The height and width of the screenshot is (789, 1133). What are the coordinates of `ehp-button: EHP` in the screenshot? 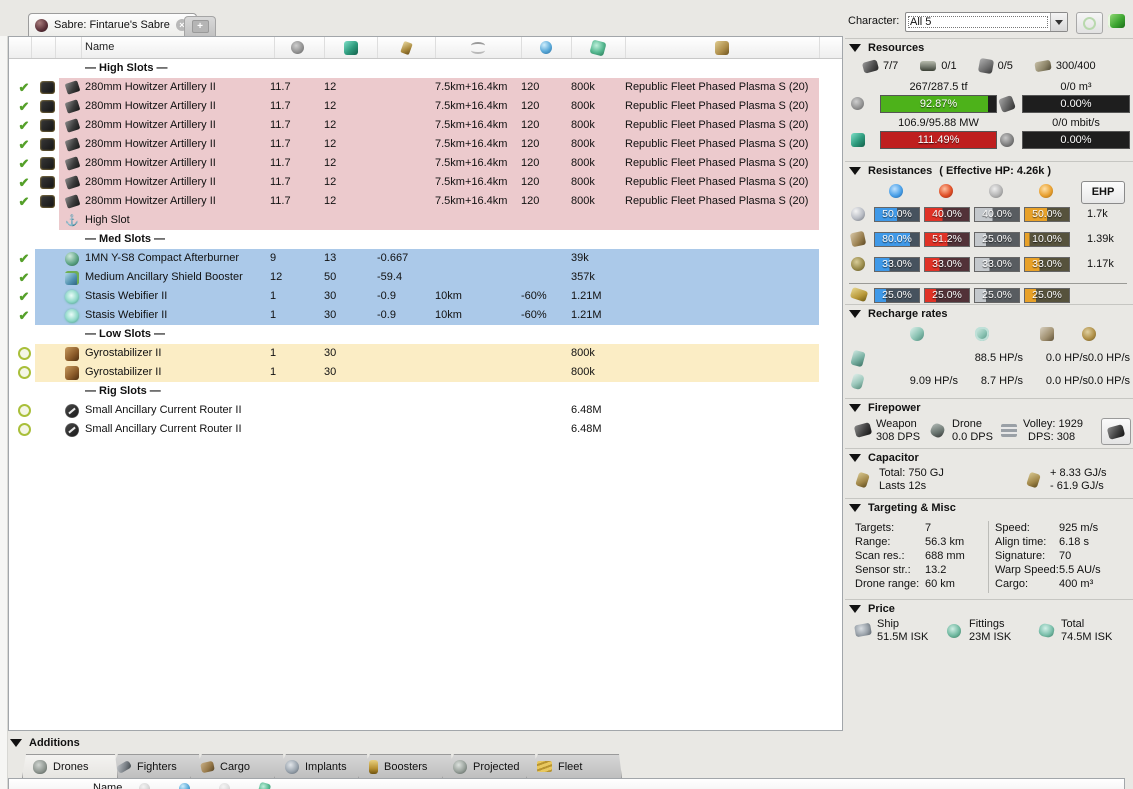 It's located at (1103, 192).